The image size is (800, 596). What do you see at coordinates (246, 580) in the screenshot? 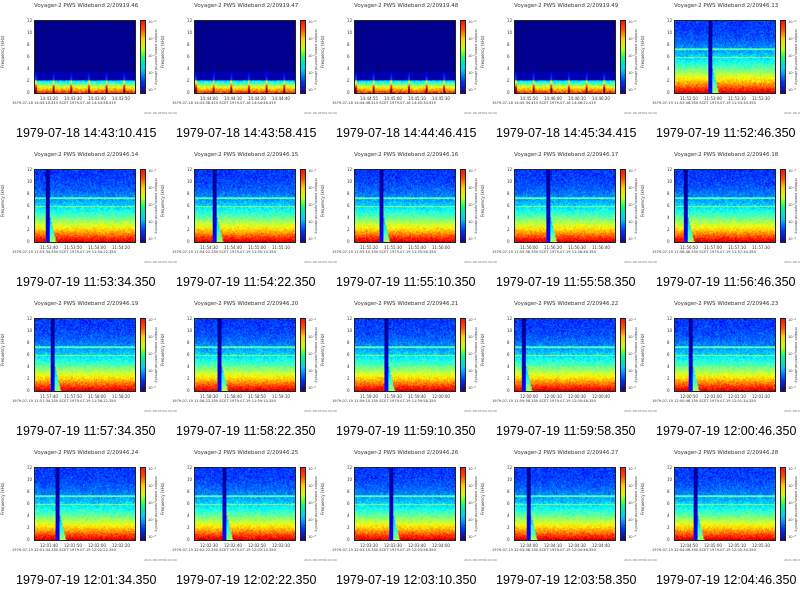
I see `thumbnail-caption: 1979-07-19 12:02:22.350` at bounding box center [246, 580].